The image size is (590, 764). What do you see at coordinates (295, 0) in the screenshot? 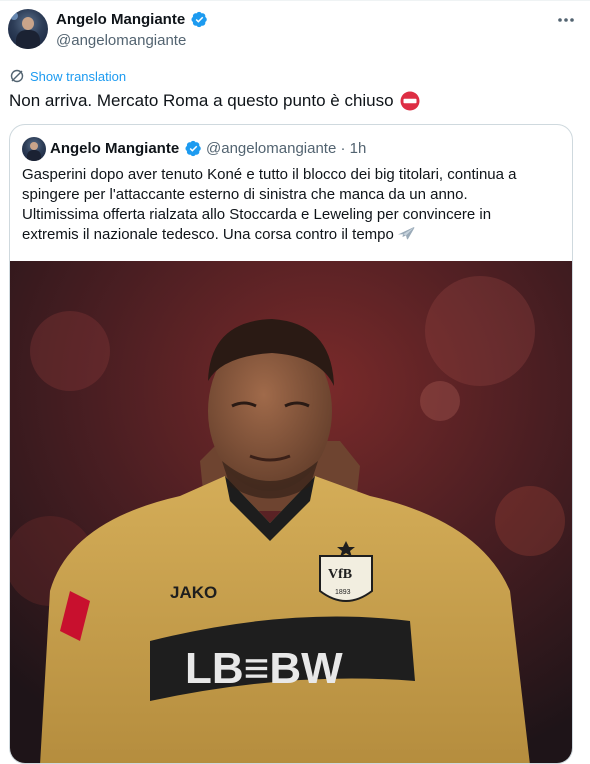
I see `top-divider` at bounding box center [295, 0].